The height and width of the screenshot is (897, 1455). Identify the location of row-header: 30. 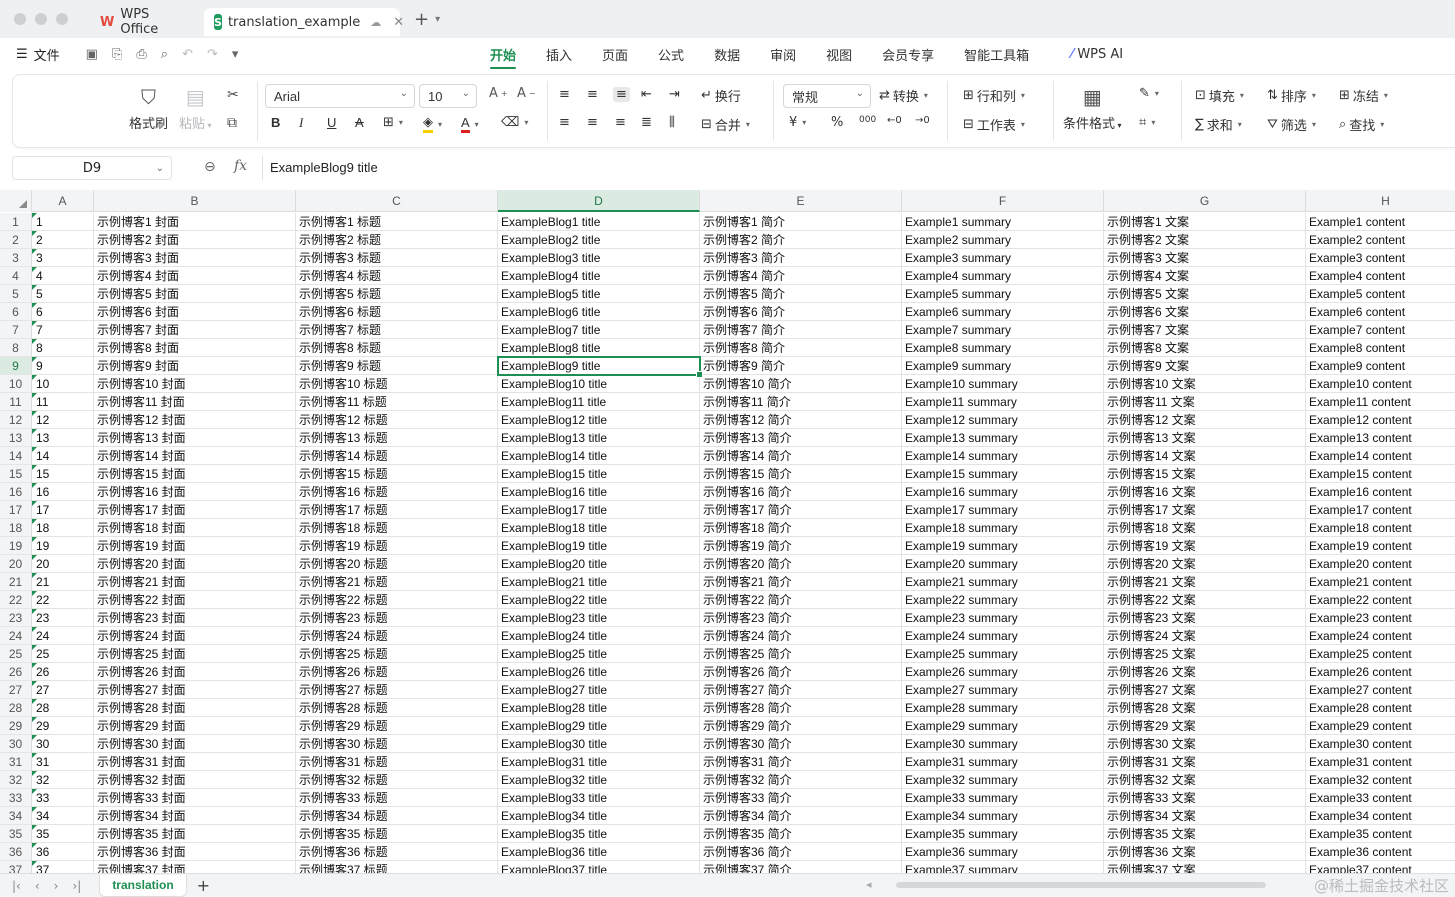
(16, 744).